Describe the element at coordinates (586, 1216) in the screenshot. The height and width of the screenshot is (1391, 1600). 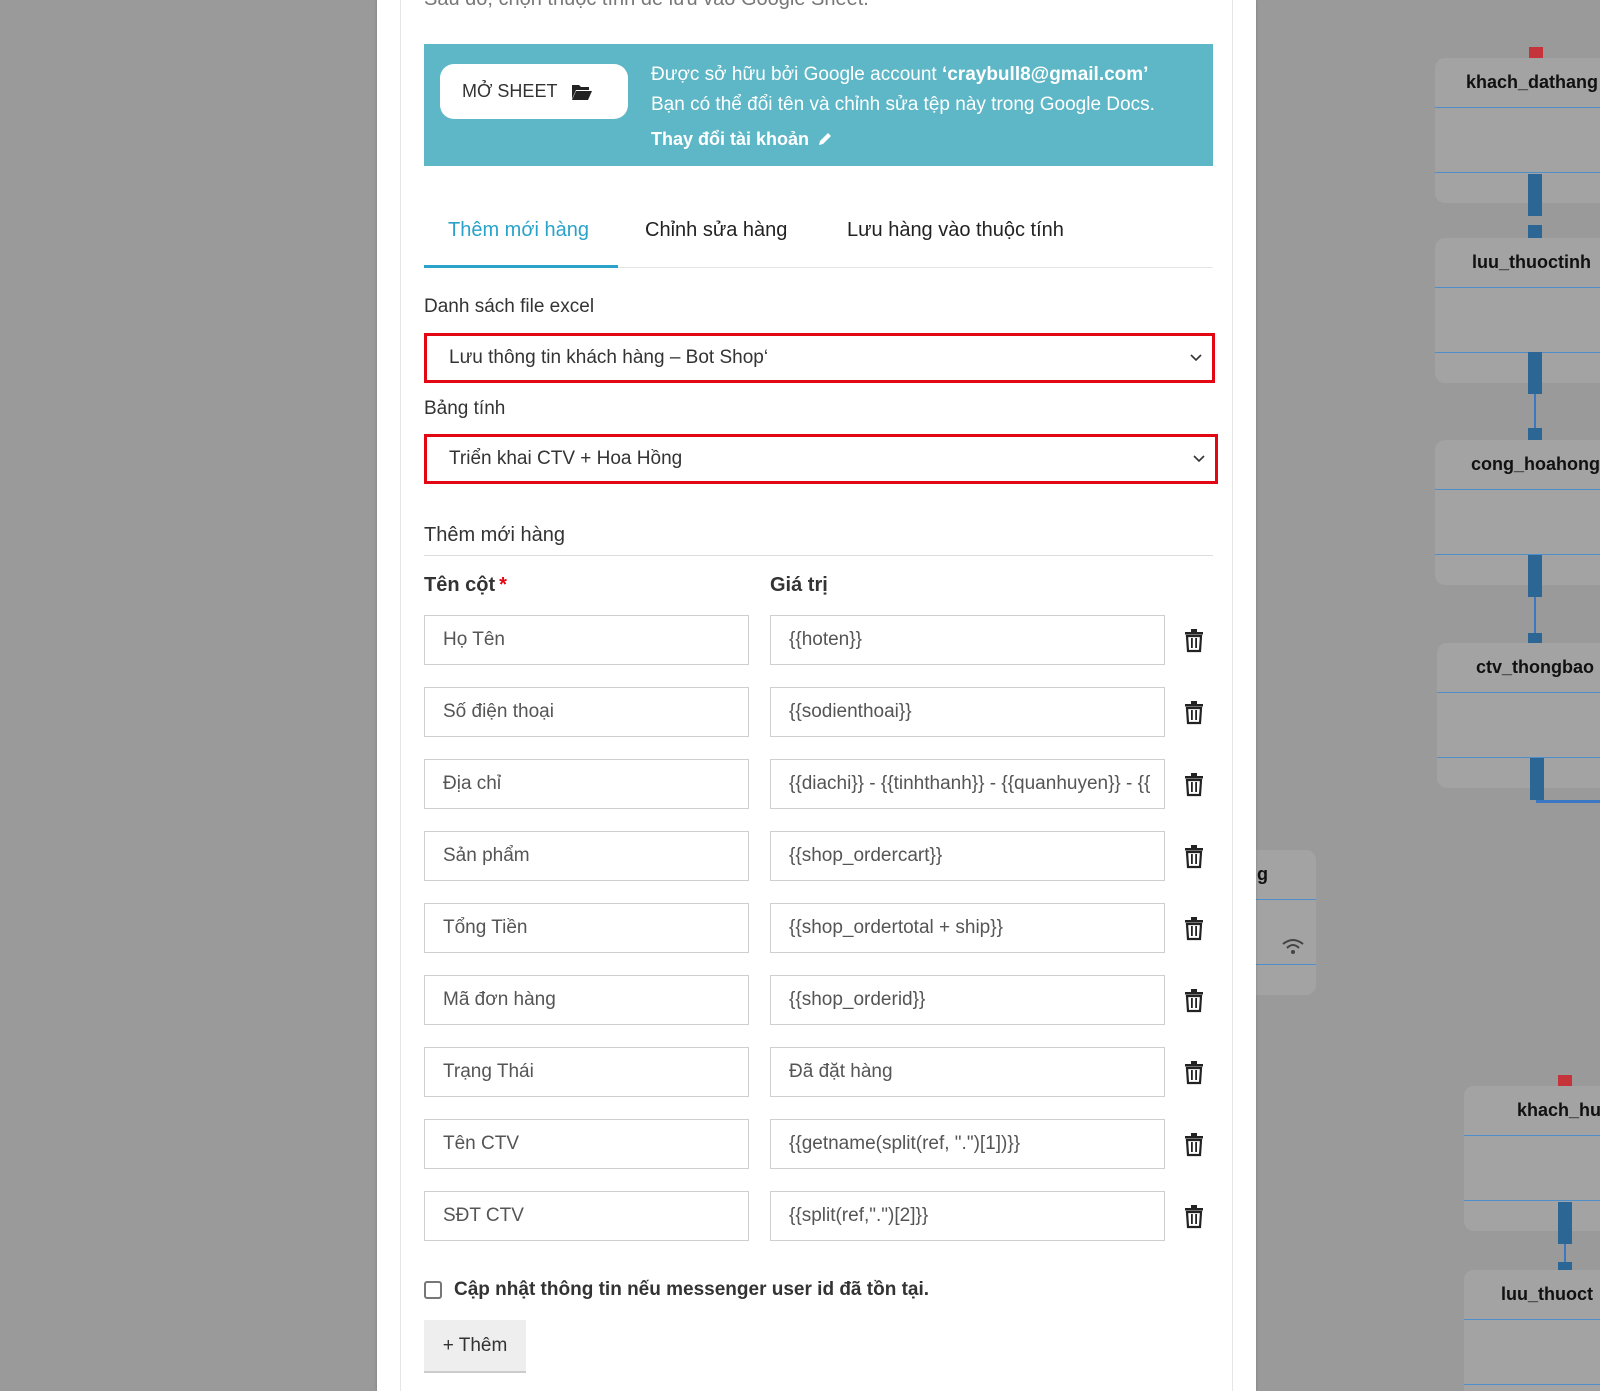
I see `column-name-input: SĐT CTV` at that location.